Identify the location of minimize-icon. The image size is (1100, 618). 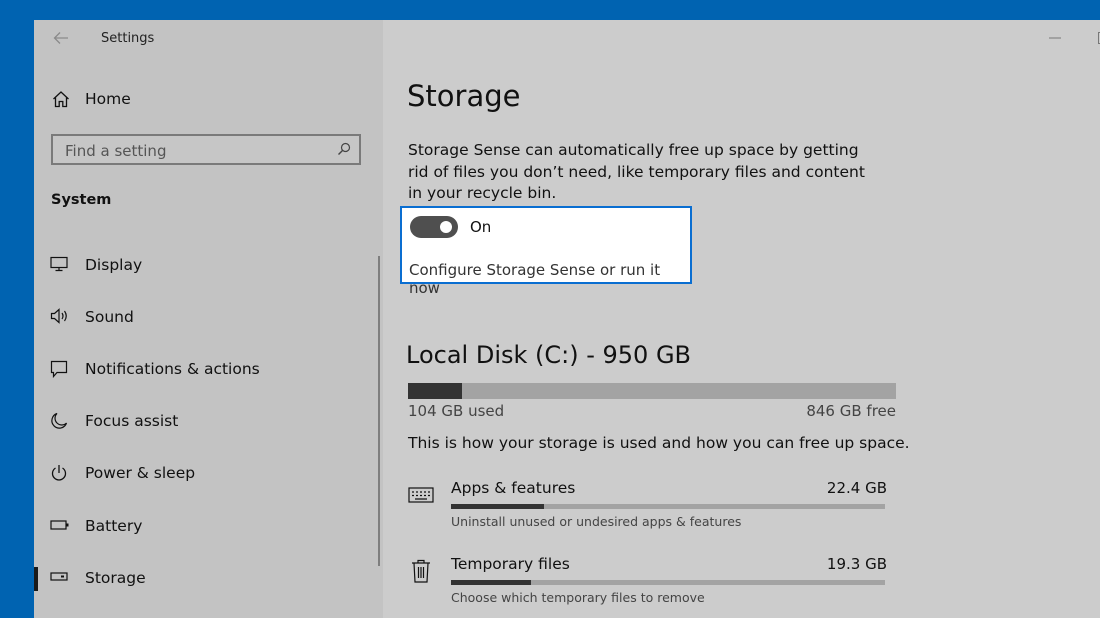
(1055, 38).